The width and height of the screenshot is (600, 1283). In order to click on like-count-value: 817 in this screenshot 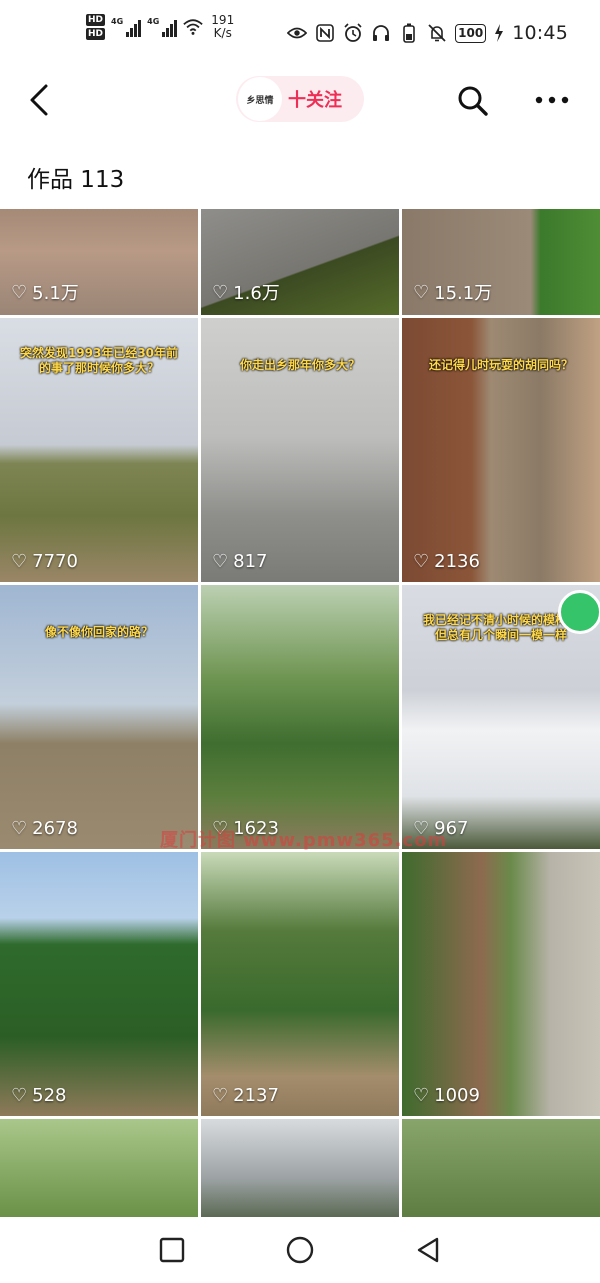, I will do `click(250, 561)`.